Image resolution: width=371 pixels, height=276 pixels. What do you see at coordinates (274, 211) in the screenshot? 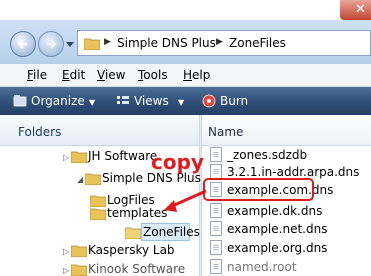
I see `file-row: example.dk.dns` at bounding box center [274, 211].